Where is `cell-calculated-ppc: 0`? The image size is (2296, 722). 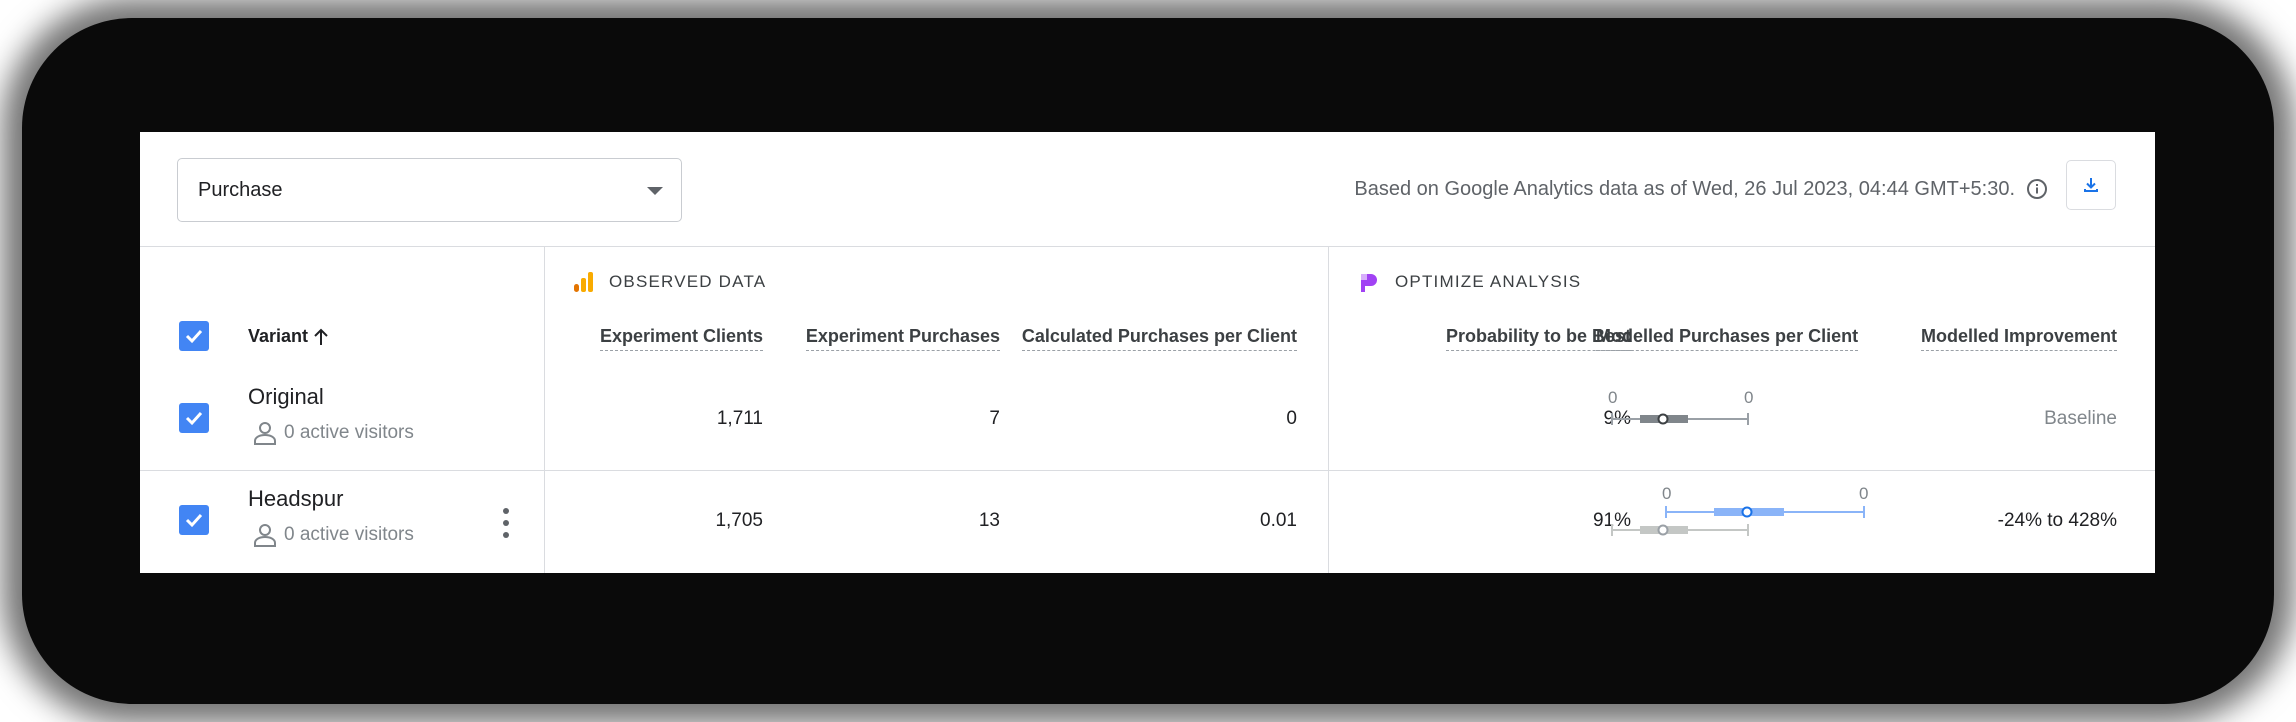 cell-calculated-ppc: 0 is located at coordinates (1291, 418).